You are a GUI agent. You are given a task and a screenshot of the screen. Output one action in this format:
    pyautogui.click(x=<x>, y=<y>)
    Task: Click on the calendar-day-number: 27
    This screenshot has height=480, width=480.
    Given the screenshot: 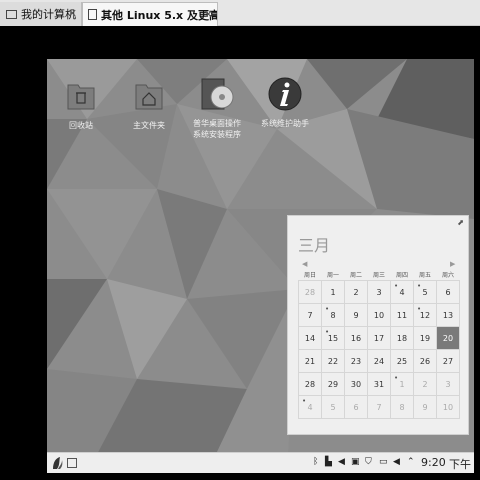 What is the action you would take?
    pyautogui.click(x=448, y=361)
    